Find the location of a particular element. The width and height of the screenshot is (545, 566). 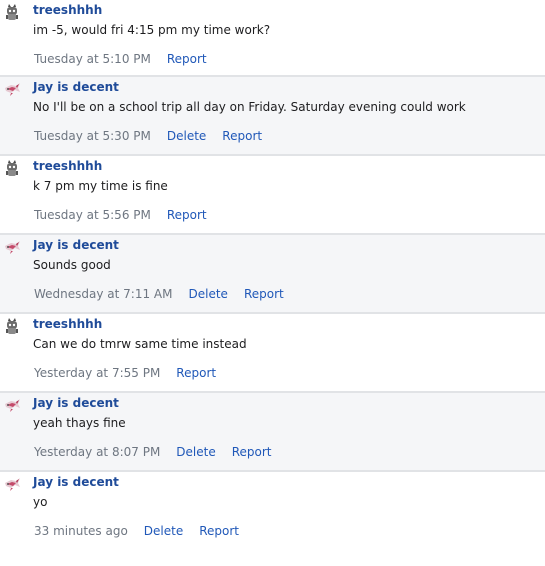

message-meta: Yesterday at 7:55 PM Report is located at coordinates (125, 373).